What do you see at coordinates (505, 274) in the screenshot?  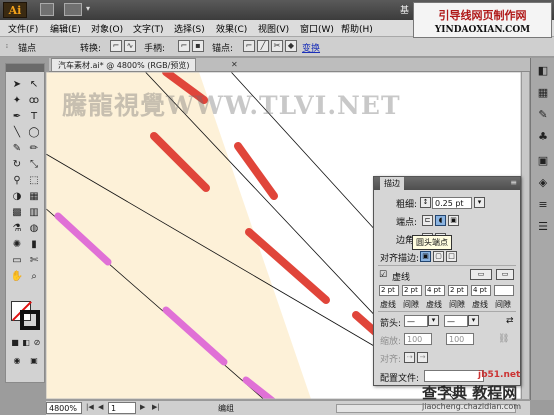 I see `dash-align-icon: ▭` at bounding box center [505, 274].